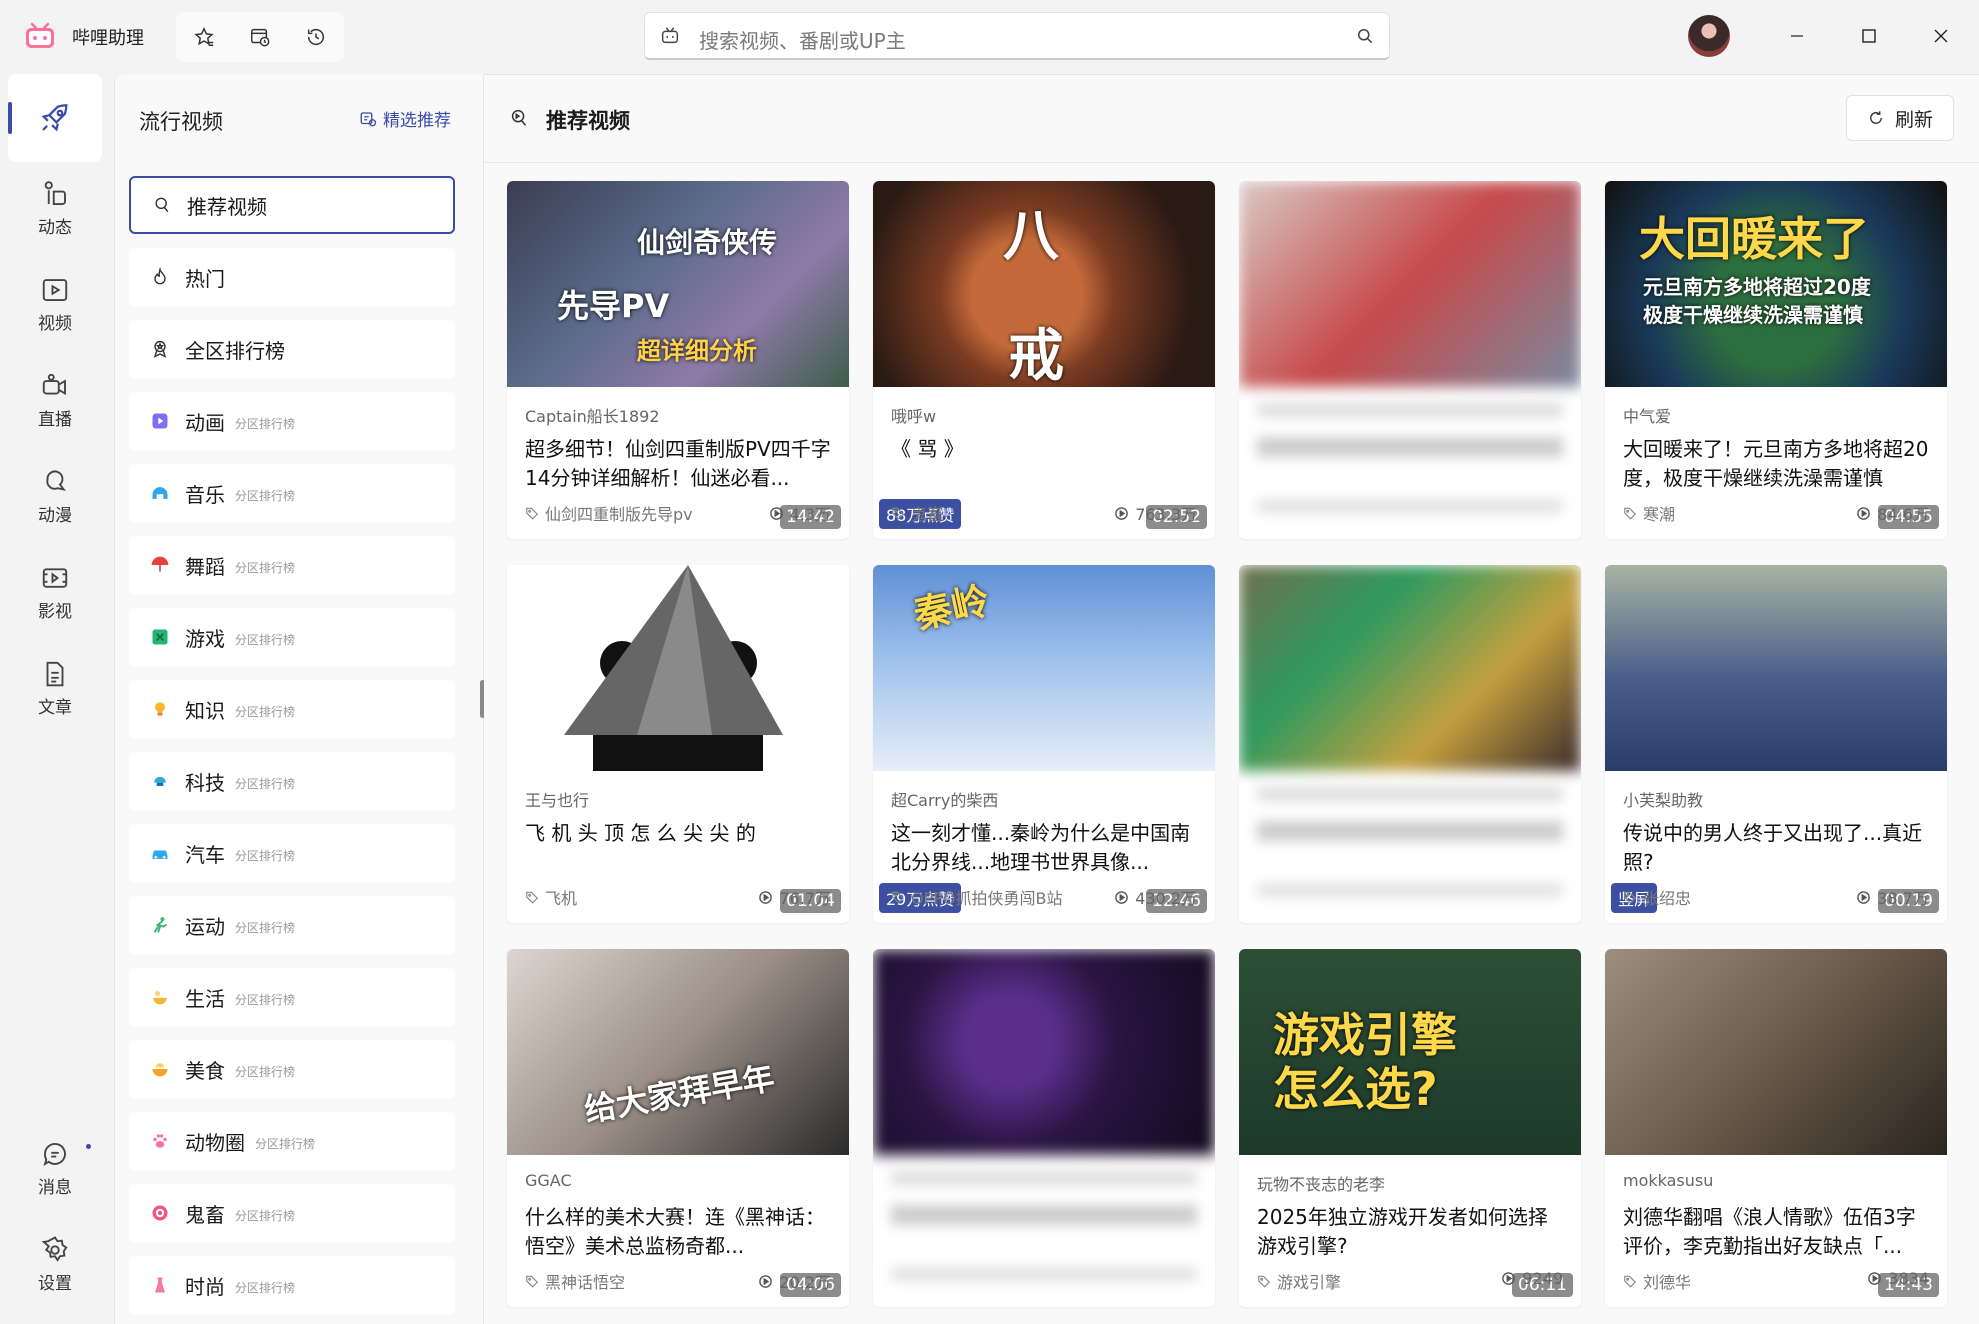 The height and width of the screenshot is (1324, 1979). I want to click on video-card: 八戒 02:52 88万点赞 哦呼w 《 骂 》鬼畜 763.3万, so click(1044, 360).